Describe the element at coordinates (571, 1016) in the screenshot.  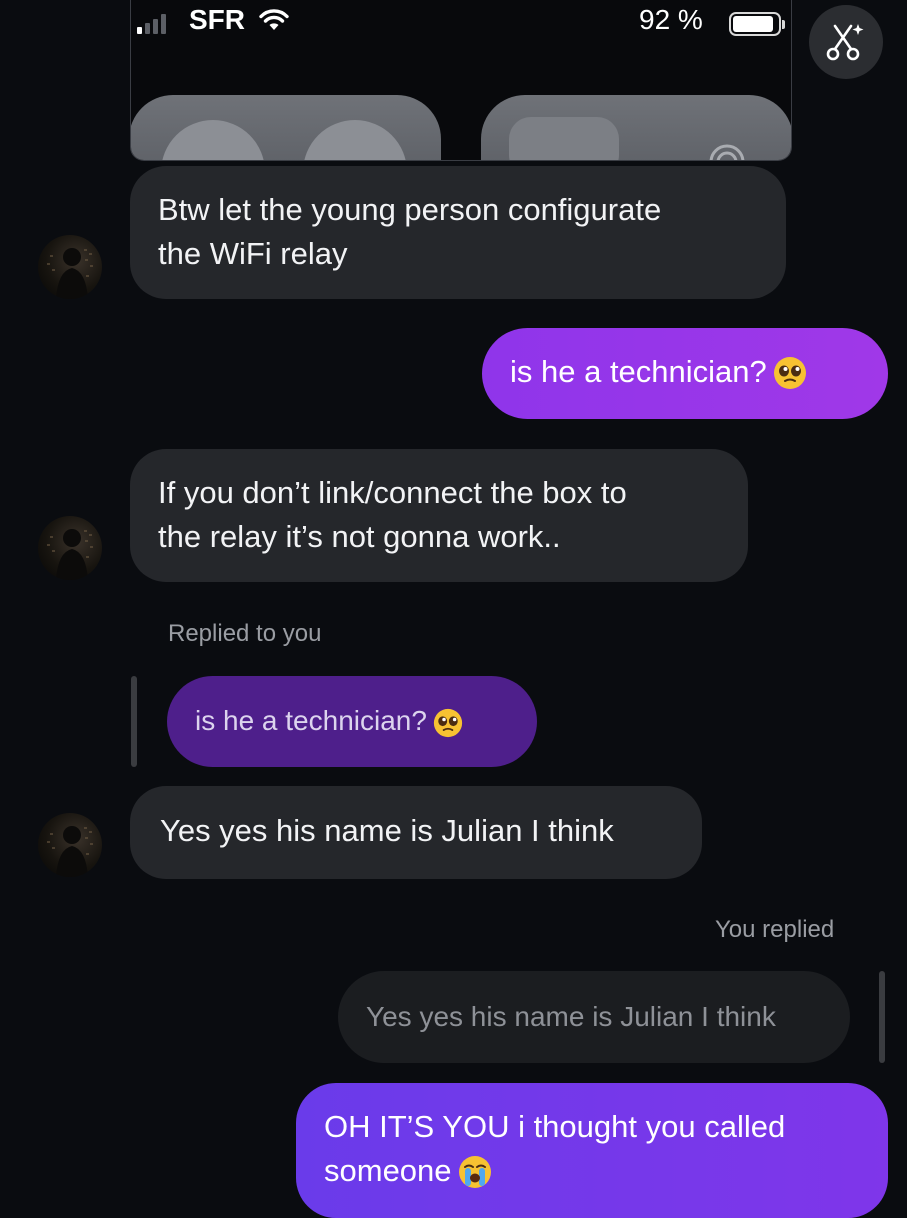
I see `reply-preview-text: Yes yes his name is Julian I think` at that location.